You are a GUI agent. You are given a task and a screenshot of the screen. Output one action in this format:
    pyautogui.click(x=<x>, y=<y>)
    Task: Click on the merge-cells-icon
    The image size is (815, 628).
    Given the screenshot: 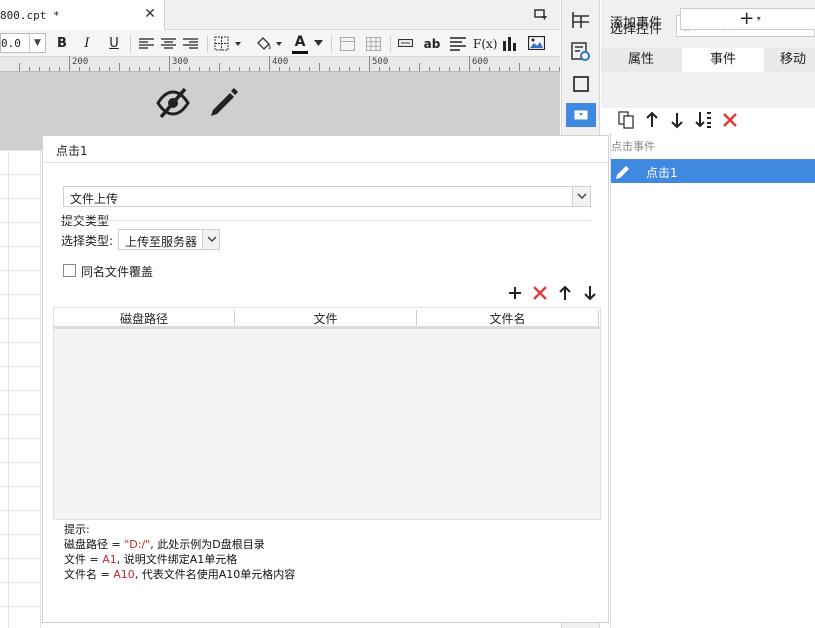 What is the action you would take?
    pyautogui.click(x=347, y=44)
    